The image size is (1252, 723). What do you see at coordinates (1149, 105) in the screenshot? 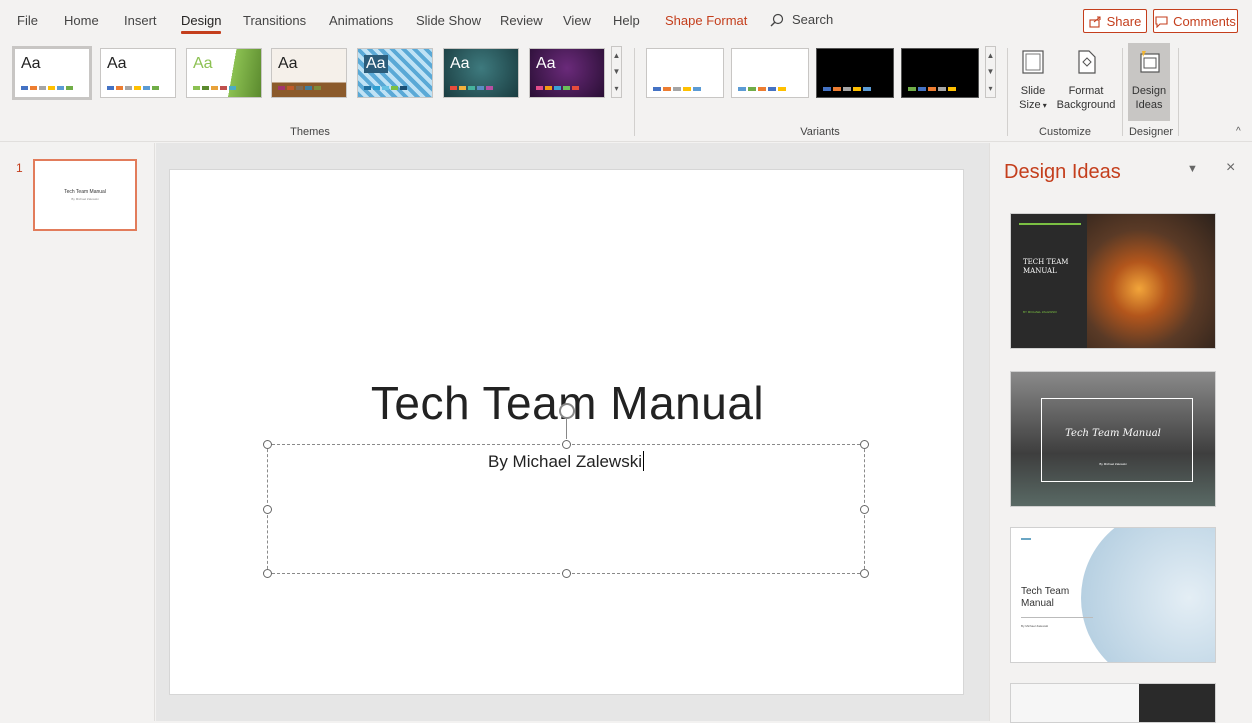
I see `design-ideas-label-2: Ideas` at bounding box center [1149, 105].